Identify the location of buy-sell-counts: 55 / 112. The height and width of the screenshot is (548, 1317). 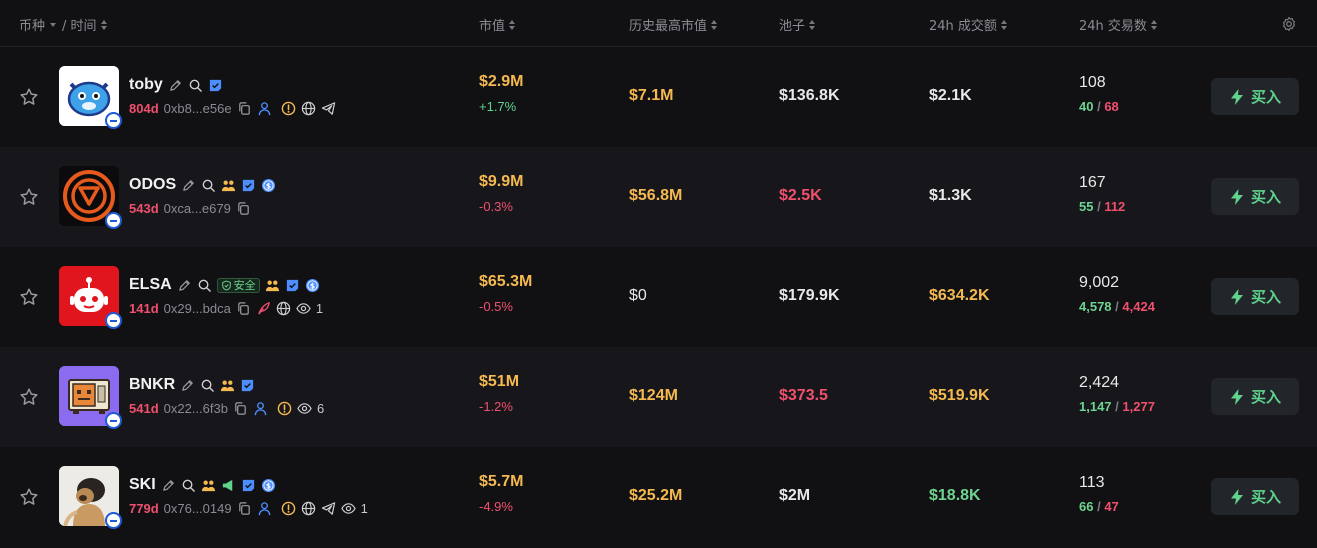
(1102, 206).